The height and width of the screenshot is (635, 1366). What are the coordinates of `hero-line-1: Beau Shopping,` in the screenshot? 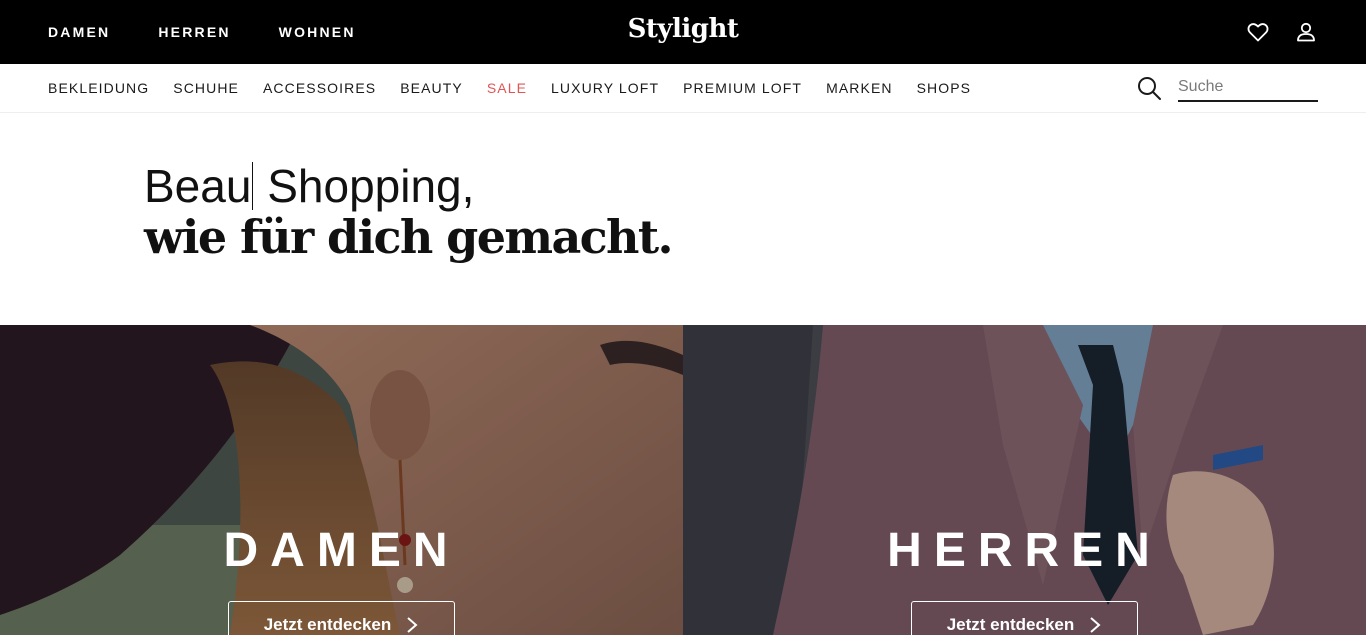 It's located at (408, 186).